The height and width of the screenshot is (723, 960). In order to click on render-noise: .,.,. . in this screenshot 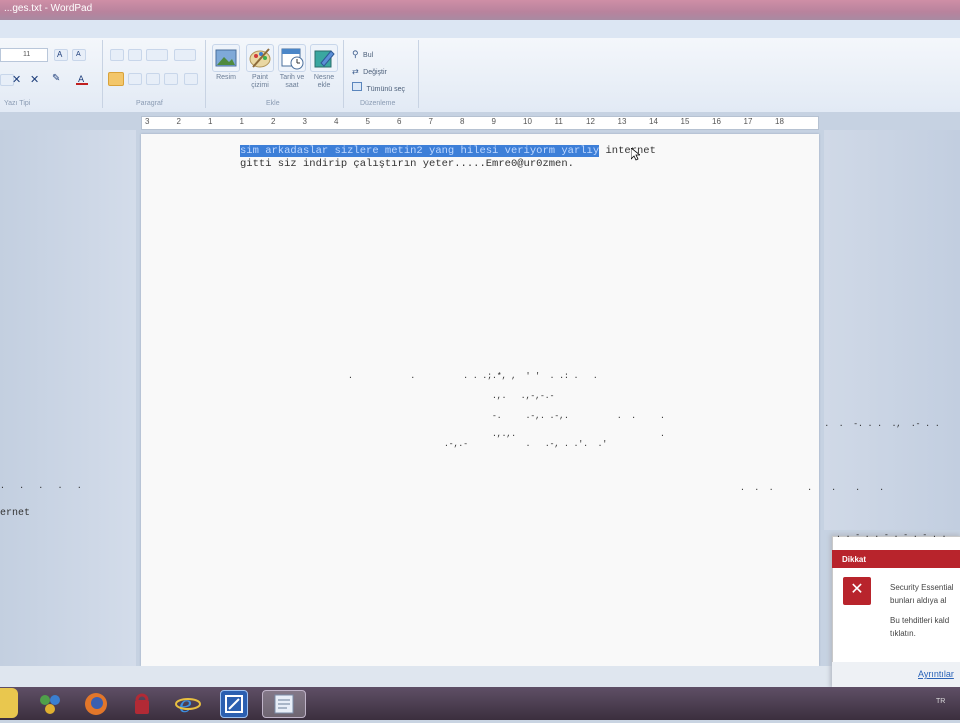, I will do `click(578, 434)`.